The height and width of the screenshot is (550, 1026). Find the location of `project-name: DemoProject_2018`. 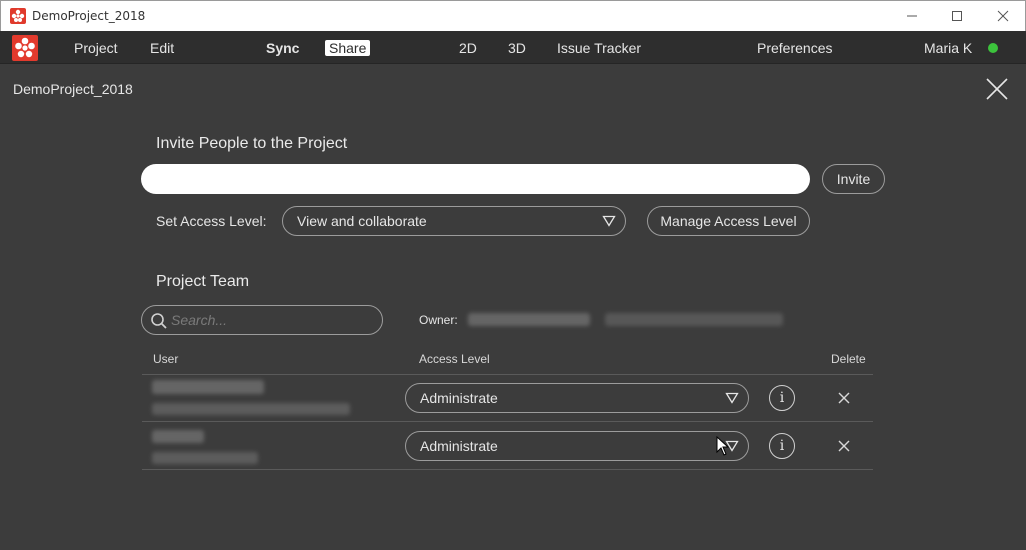

project-name: DemoProject_2018 is located at coordinates (73, 89).